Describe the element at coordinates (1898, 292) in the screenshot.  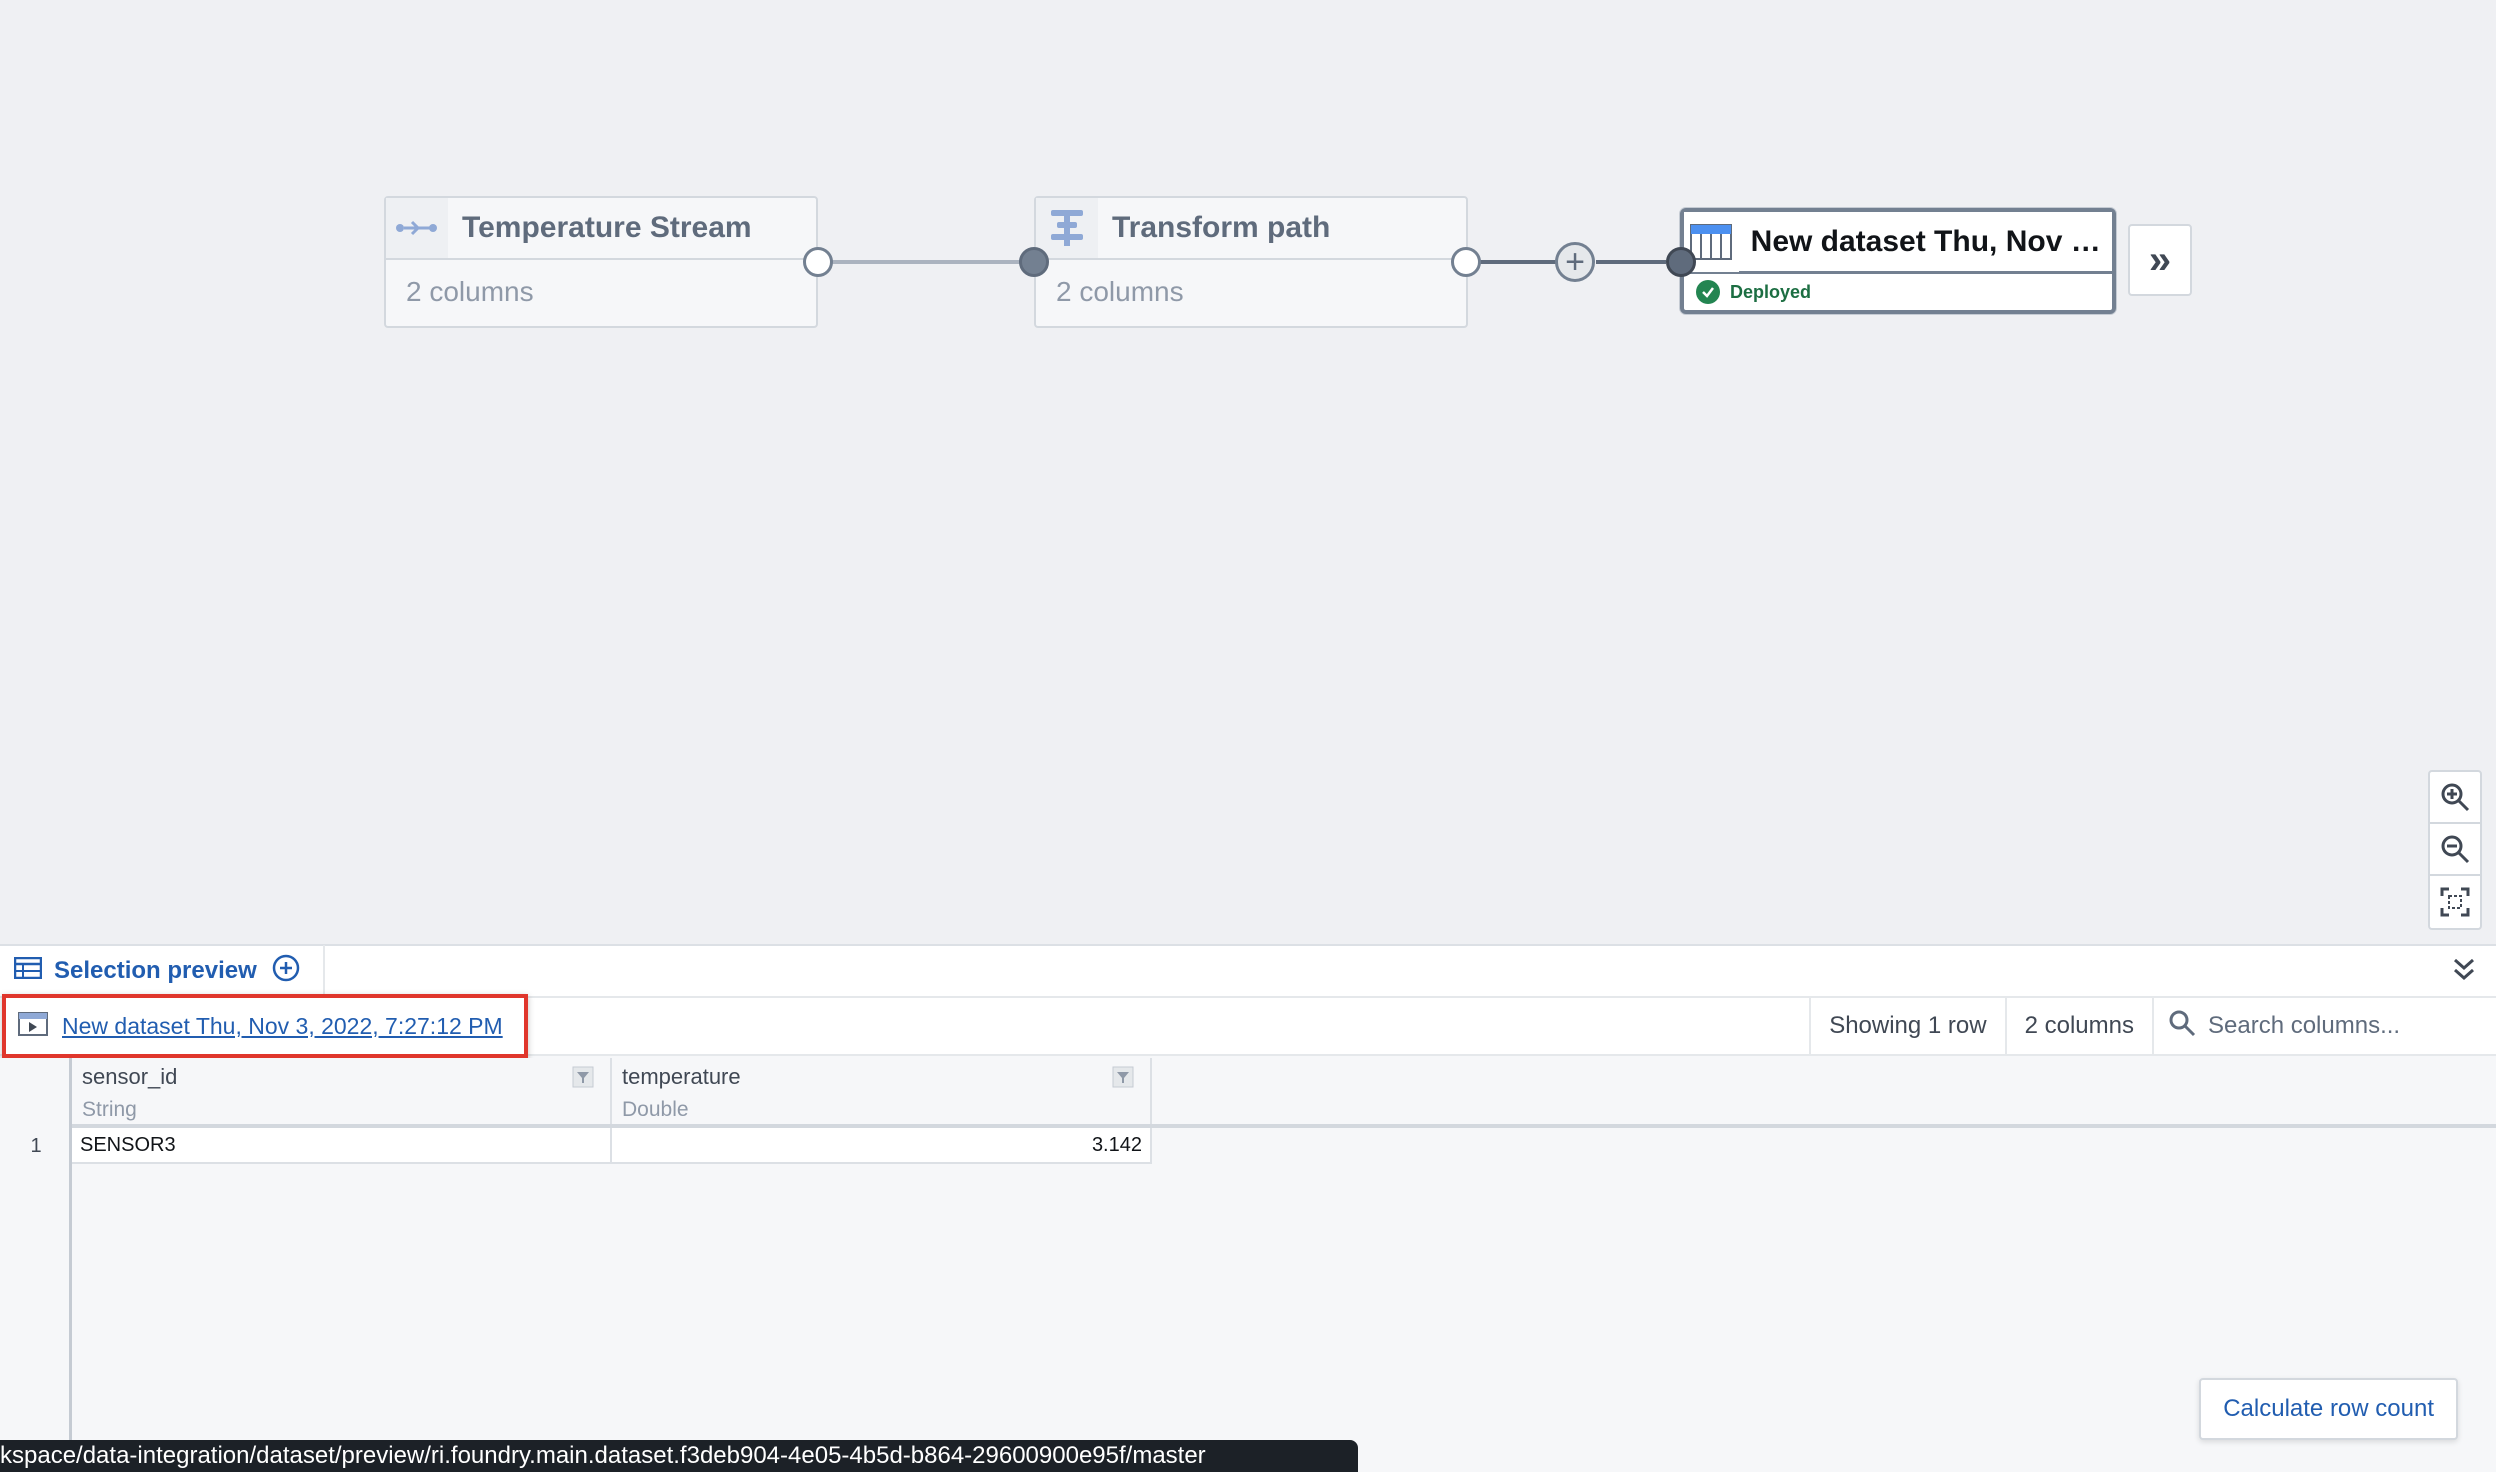
I see `status-badge: Deployed` at that location.